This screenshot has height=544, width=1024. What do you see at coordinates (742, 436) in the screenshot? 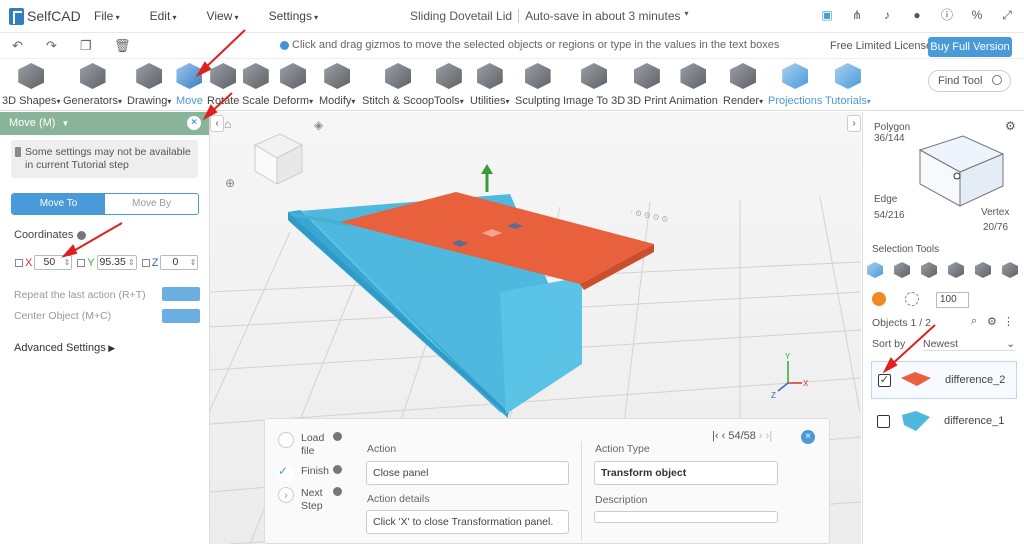
I see `pager-text: 54/58` at bounding box center [742, 436].